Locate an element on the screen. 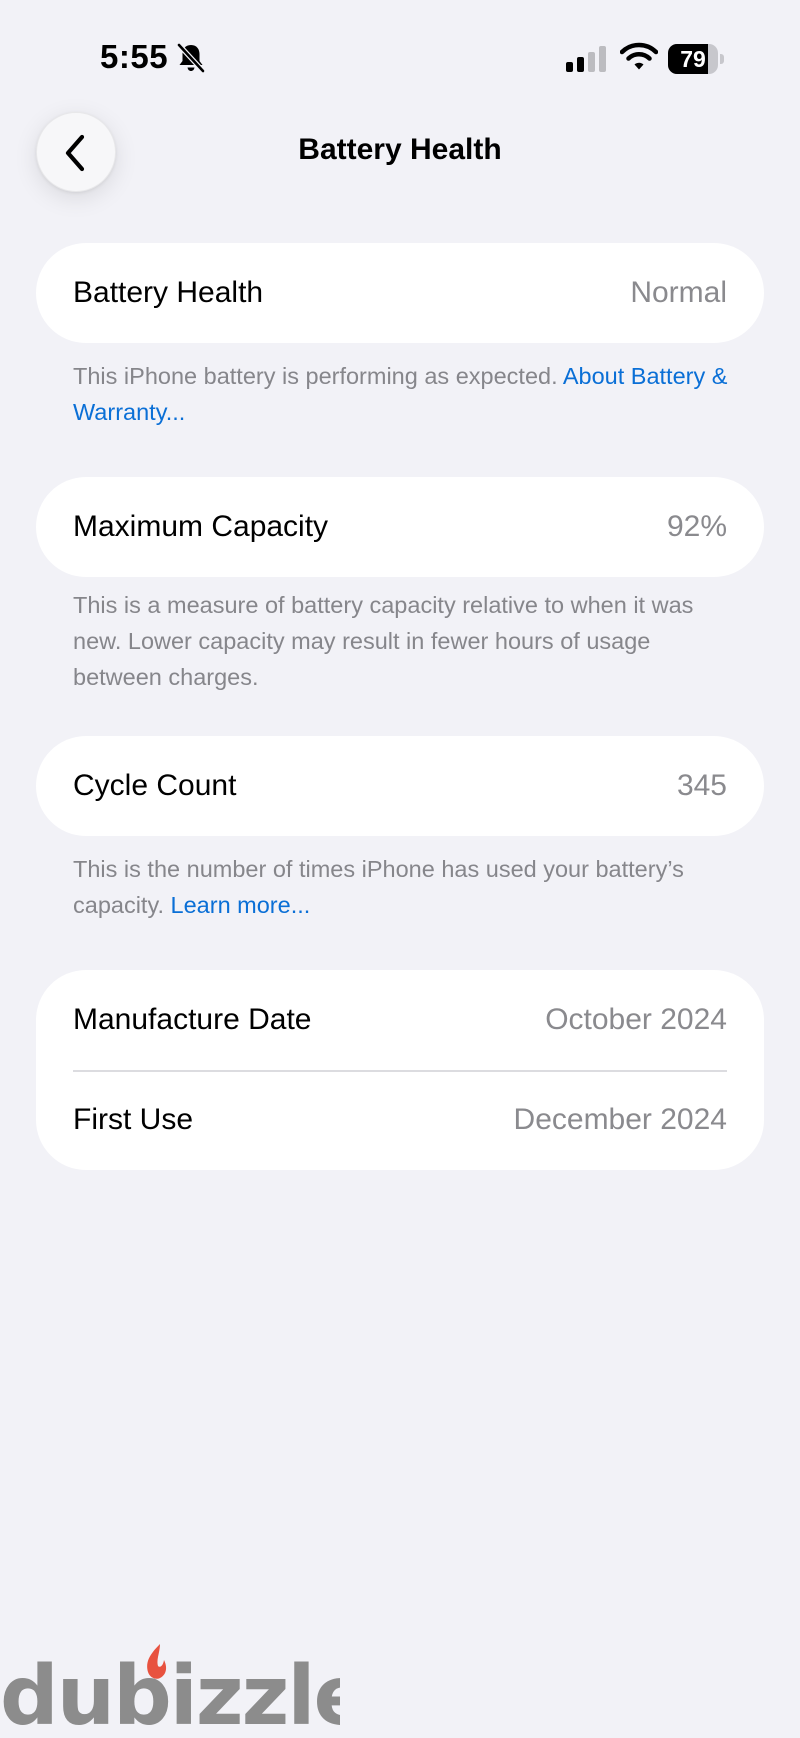 The image size is (800, 1738). battery-icon: 79 is located at coordinates (697, 59).